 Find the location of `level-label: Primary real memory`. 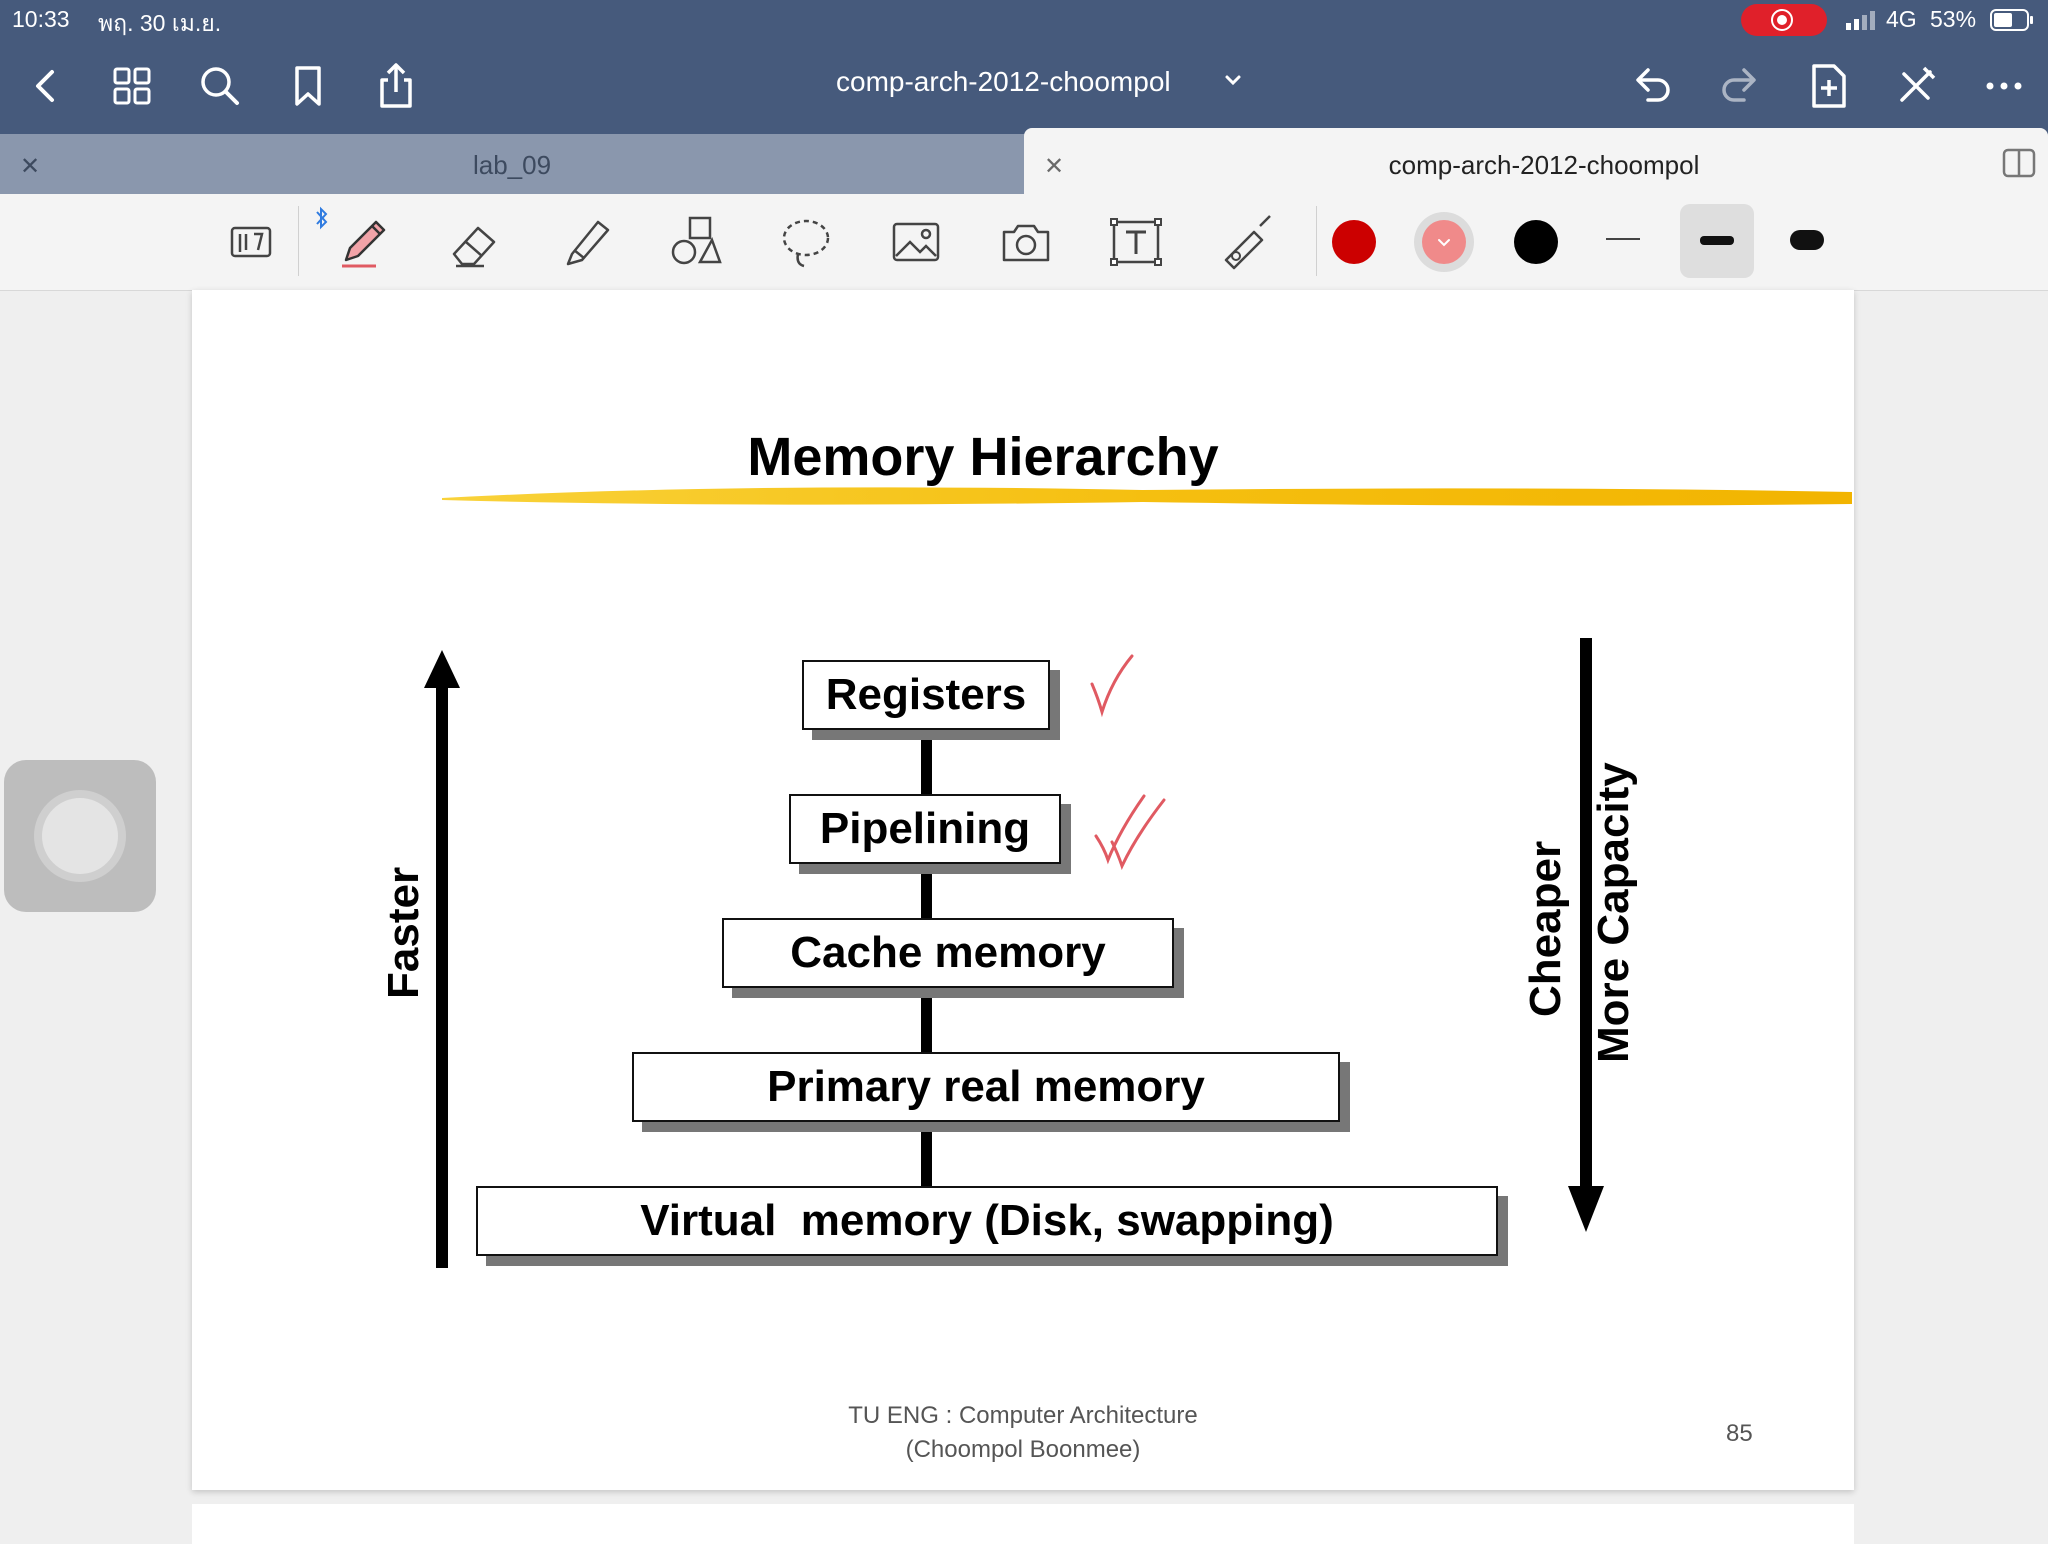

level-label: Primary real memory is located at coordinates (986, 1086).